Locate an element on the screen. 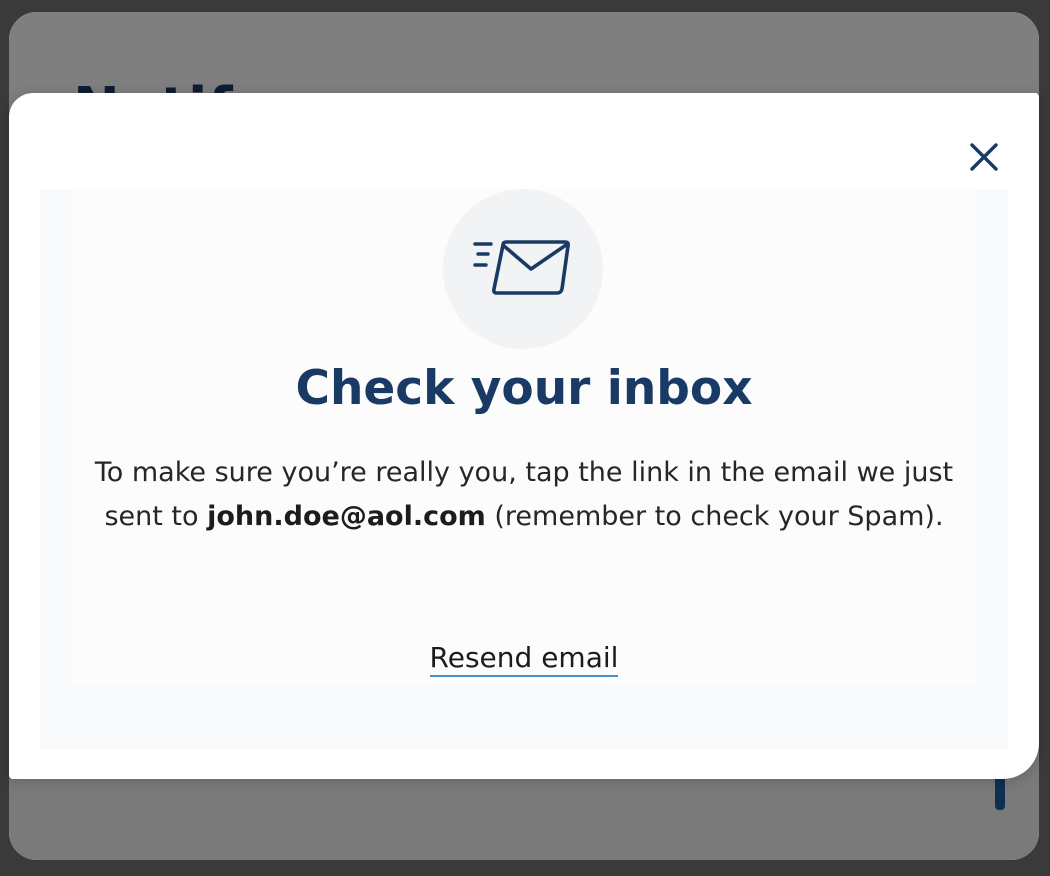 Image resolution: width=1050 pixels, height=876 pixels. email-icon-badge is located at coordinates (523, 269).